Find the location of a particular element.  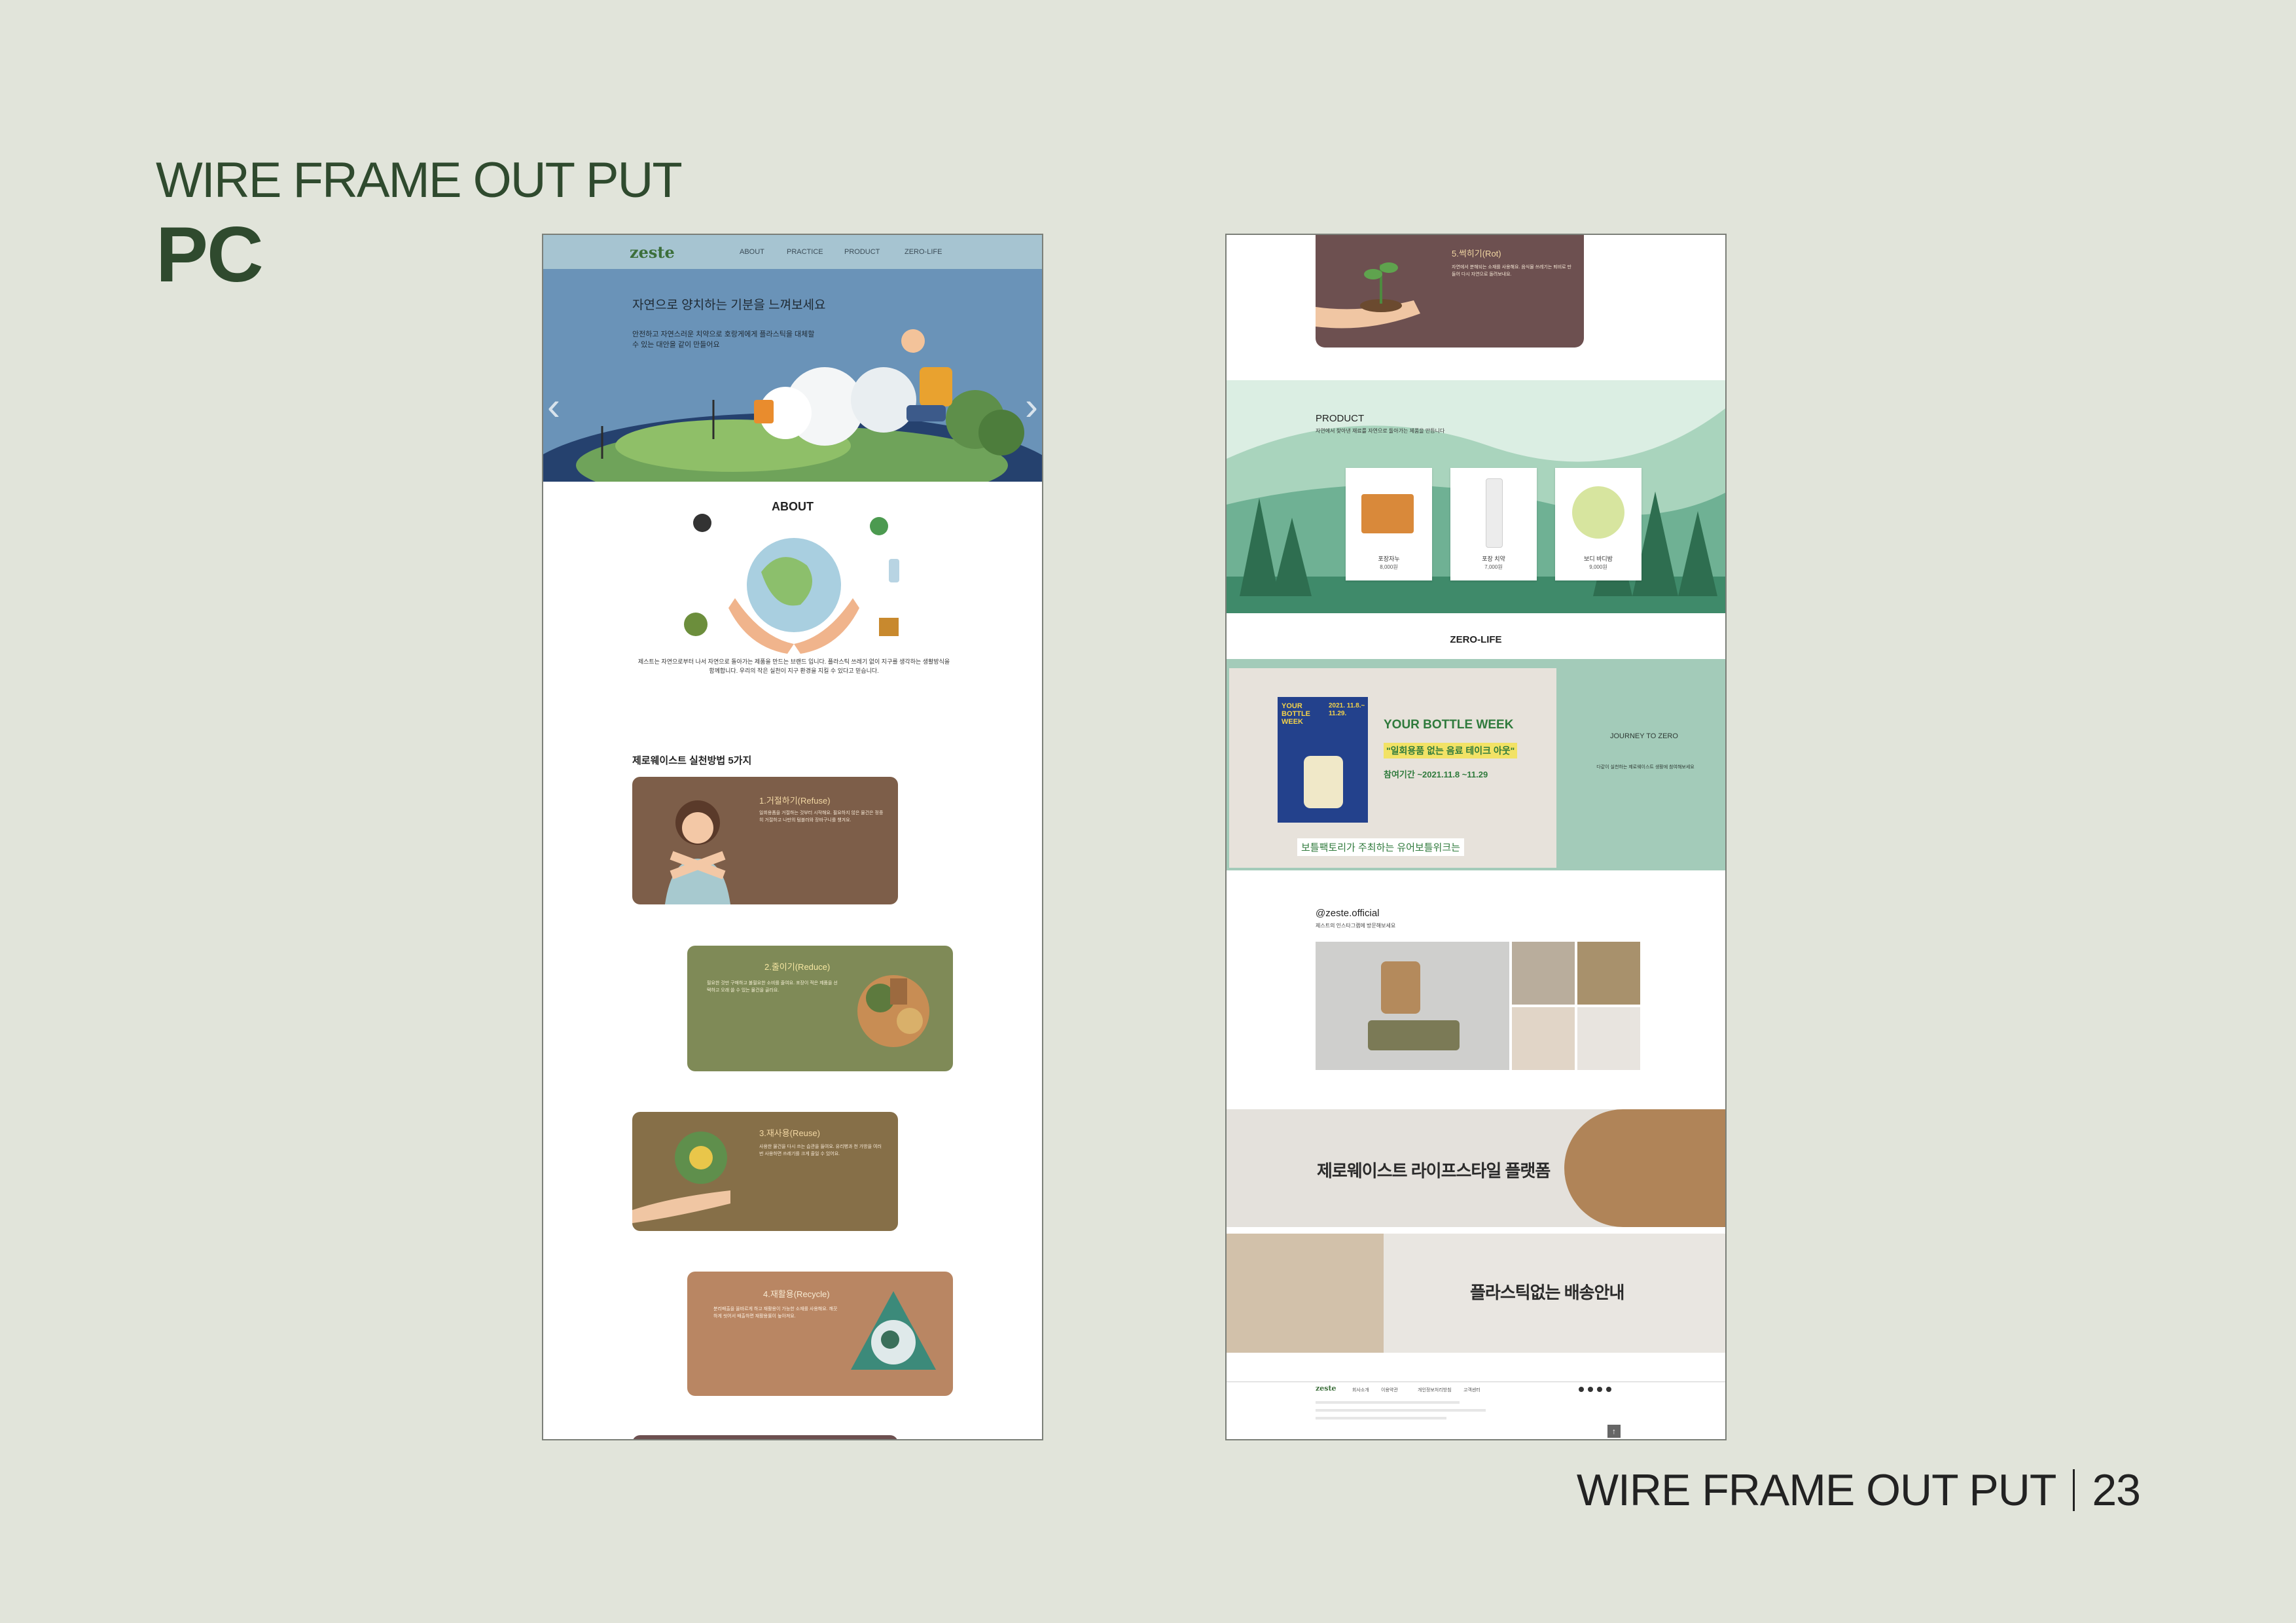

instagram-icon is located at coordinates (1590, 1390).